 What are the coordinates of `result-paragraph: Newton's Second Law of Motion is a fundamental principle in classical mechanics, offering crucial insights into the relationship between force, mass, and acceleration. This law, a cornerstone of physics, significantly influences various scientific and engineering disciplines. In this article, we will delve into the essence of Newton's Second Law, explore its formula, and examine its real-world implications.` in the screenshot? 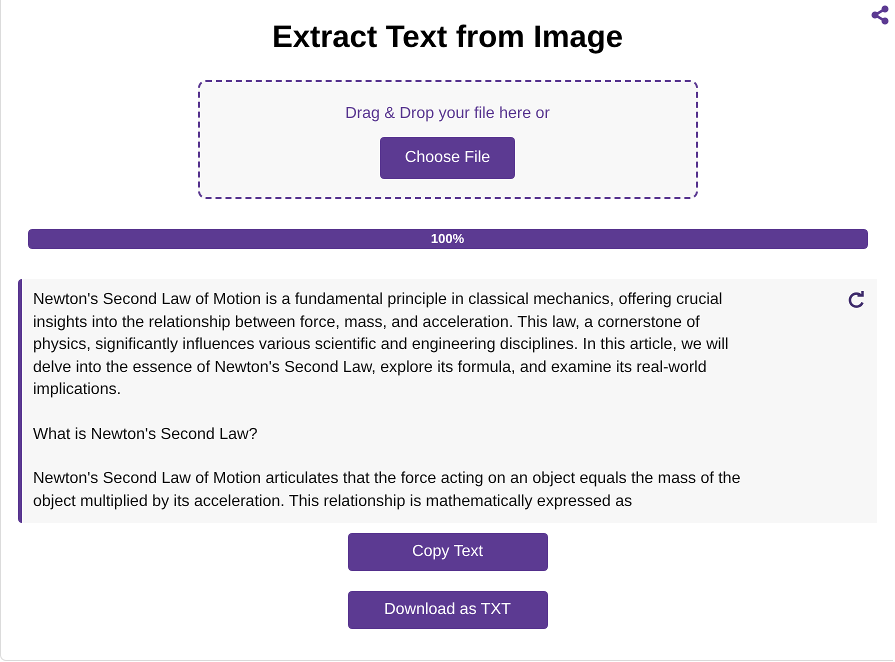 It's located at (381, 345).